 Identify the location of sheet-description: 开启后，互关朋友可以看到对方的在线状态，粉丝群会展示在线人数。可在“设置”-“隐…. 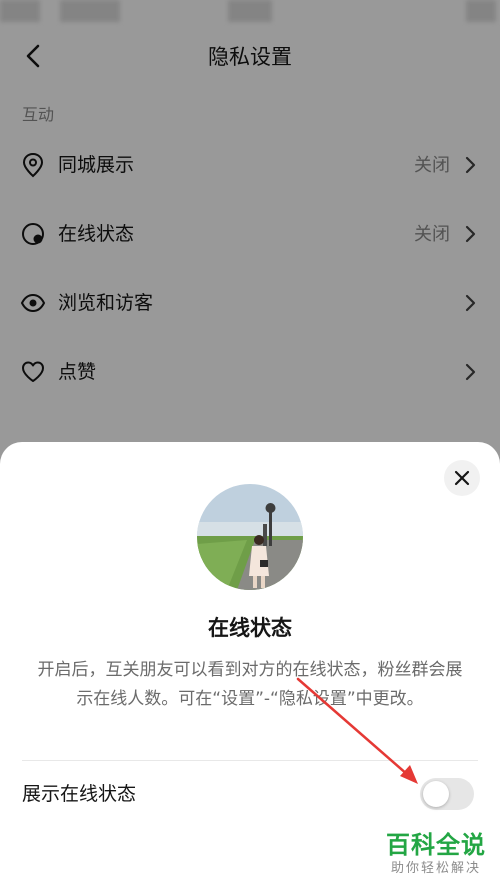
(250, 684).